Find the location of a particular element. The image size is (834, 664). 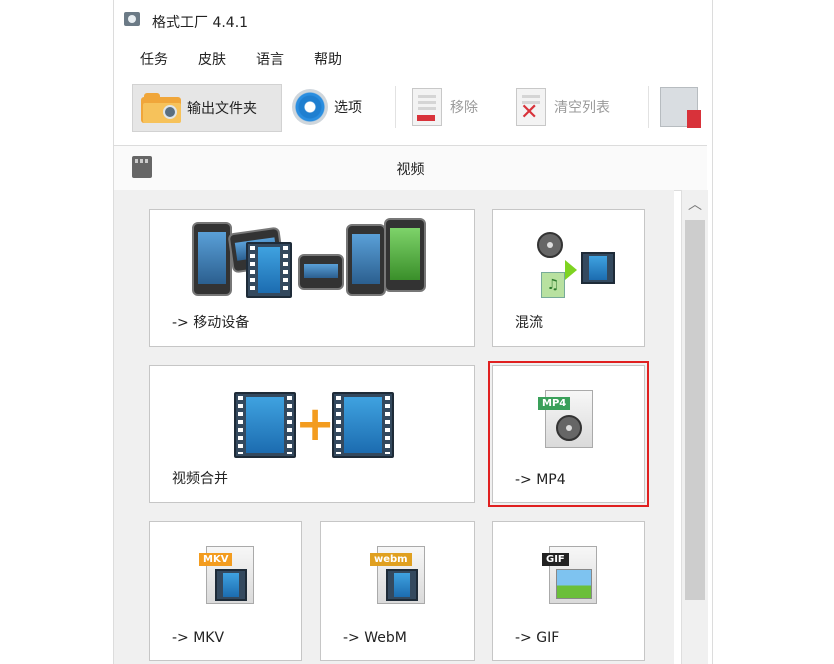

menu-item-skin: 皮肤 is located at coordinates (212, 59).